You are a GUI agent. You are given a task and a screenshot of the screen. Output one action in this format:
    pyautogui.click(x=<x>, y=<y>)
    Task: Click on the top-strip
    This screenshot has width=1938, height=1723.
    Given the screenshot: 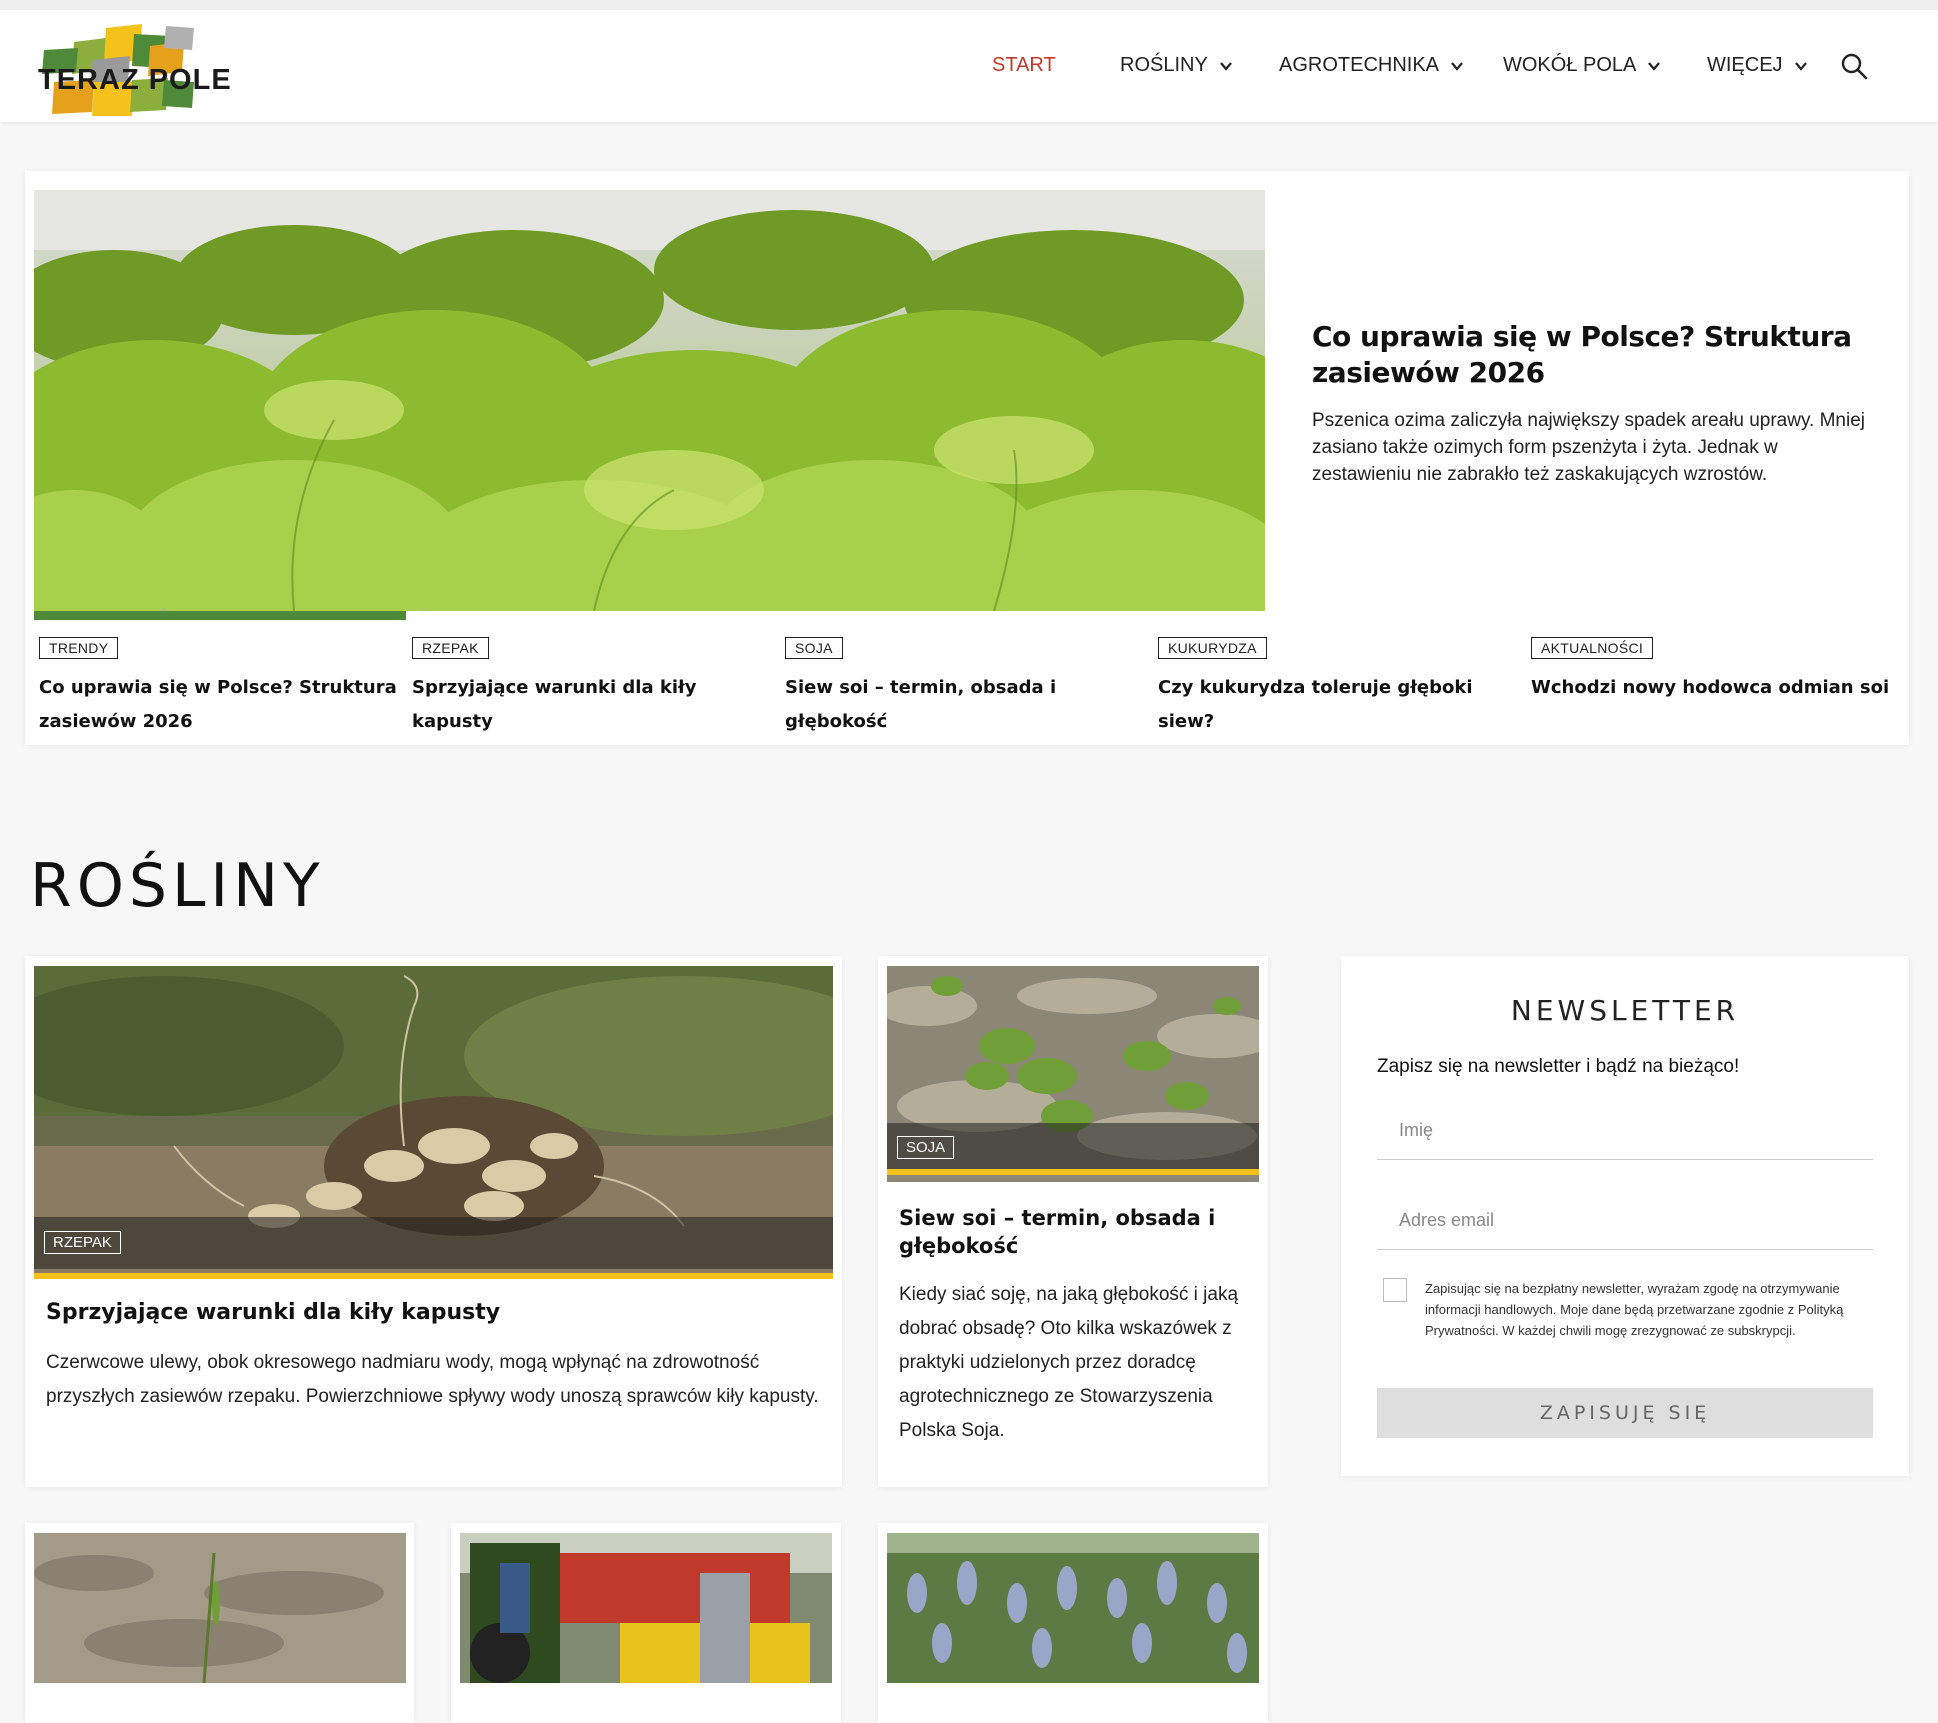 What is the action you would take?
    pyautogui.click(x=969, y=5)
    